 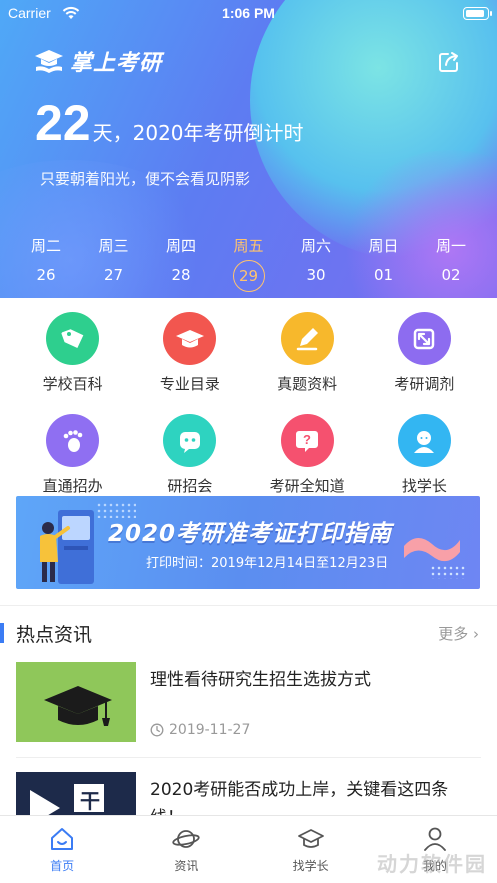 What do you see at coordinates (310, 866) in the screenshot?
I see `tab-label: 找学长` at bounding box center [310, 866].